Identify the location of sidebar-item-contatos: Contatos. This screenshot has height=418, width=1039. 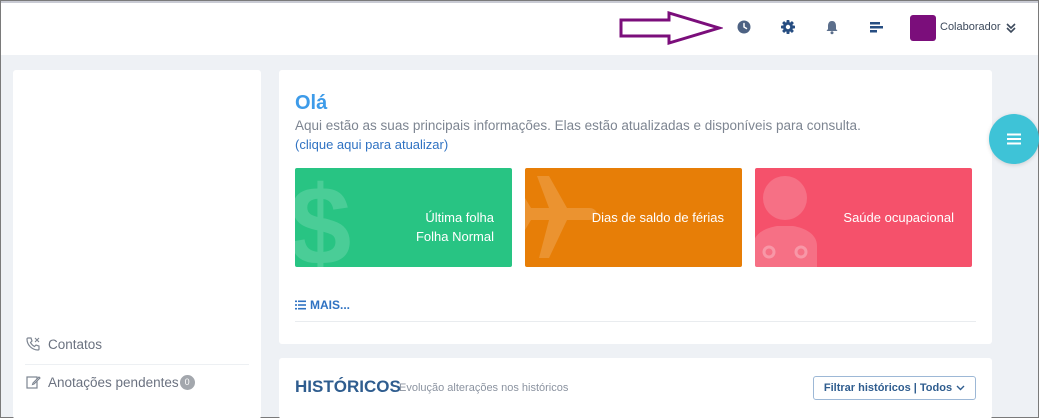
(137, 344).